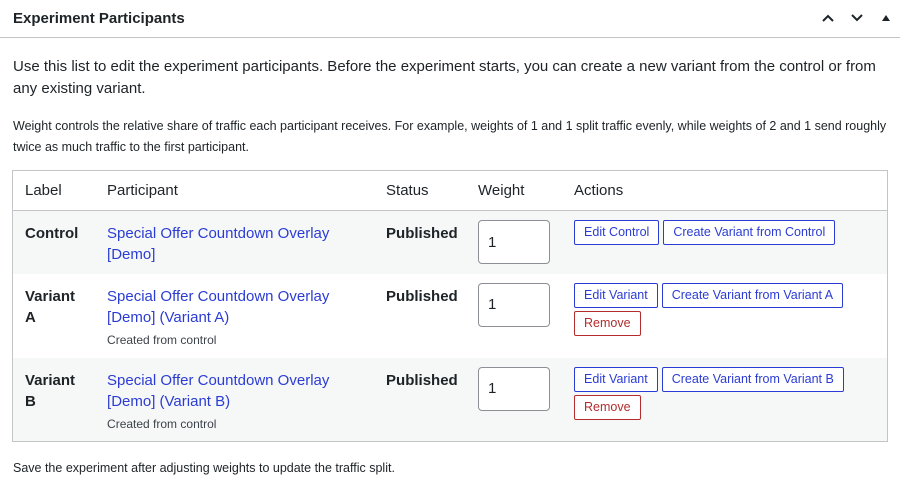 The height and width of the screenshot is (492, 900). Describe the element at coordinates (420, 190) in the screenshot. I see `col-status-header: Status` at that location.